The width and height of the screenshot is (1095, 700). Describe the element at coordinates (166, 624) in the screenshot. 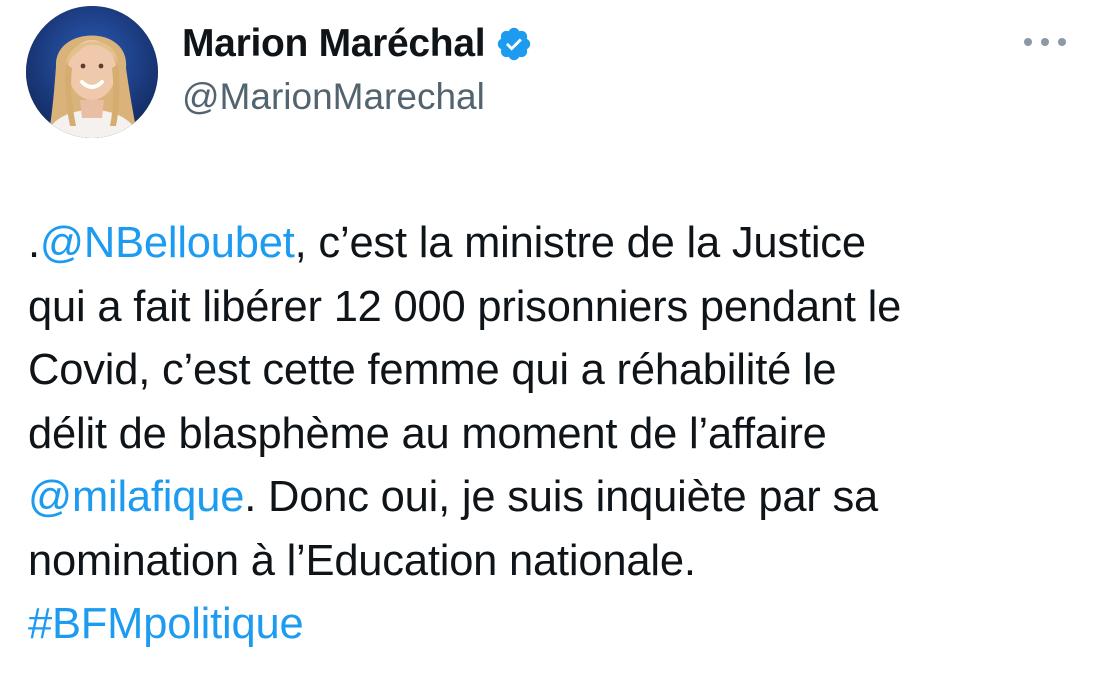

I see `hashtag-link-bfmpolitique: #BFMpolitique` at that location.